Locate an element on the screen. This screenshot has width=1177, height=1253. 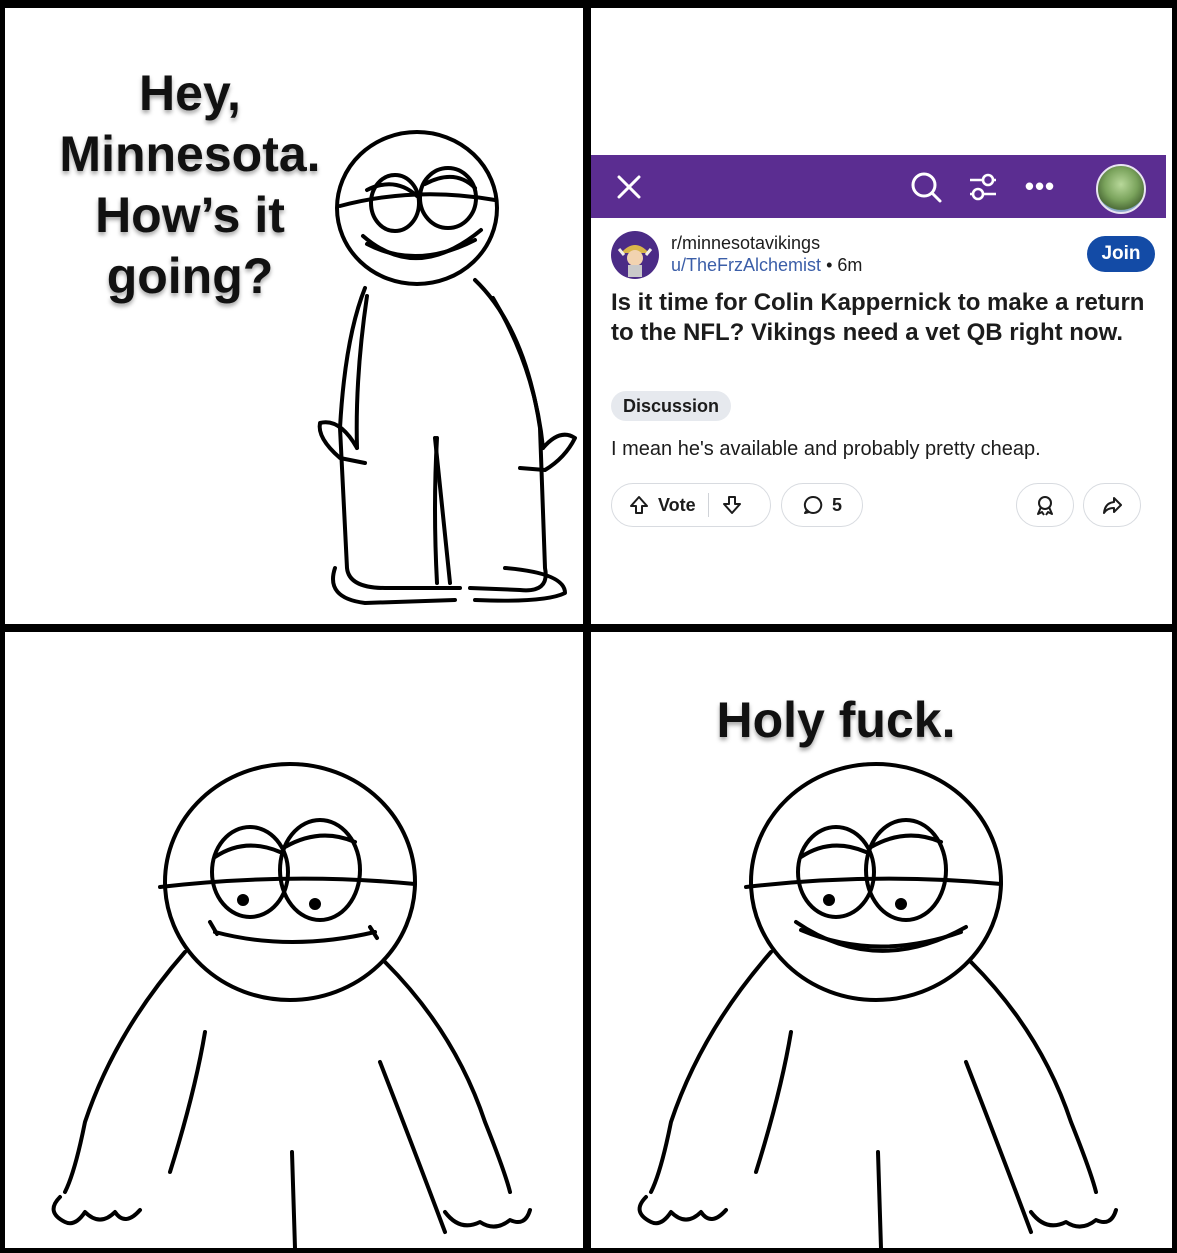
stick-figure-smiling is located at coordinates (447, 367).